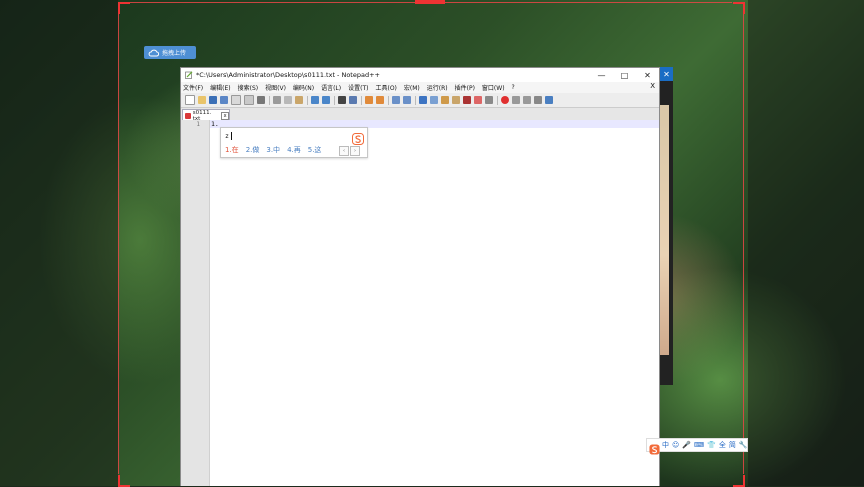  I want to click on ime-candidate: 4.再, so click(294, 150).